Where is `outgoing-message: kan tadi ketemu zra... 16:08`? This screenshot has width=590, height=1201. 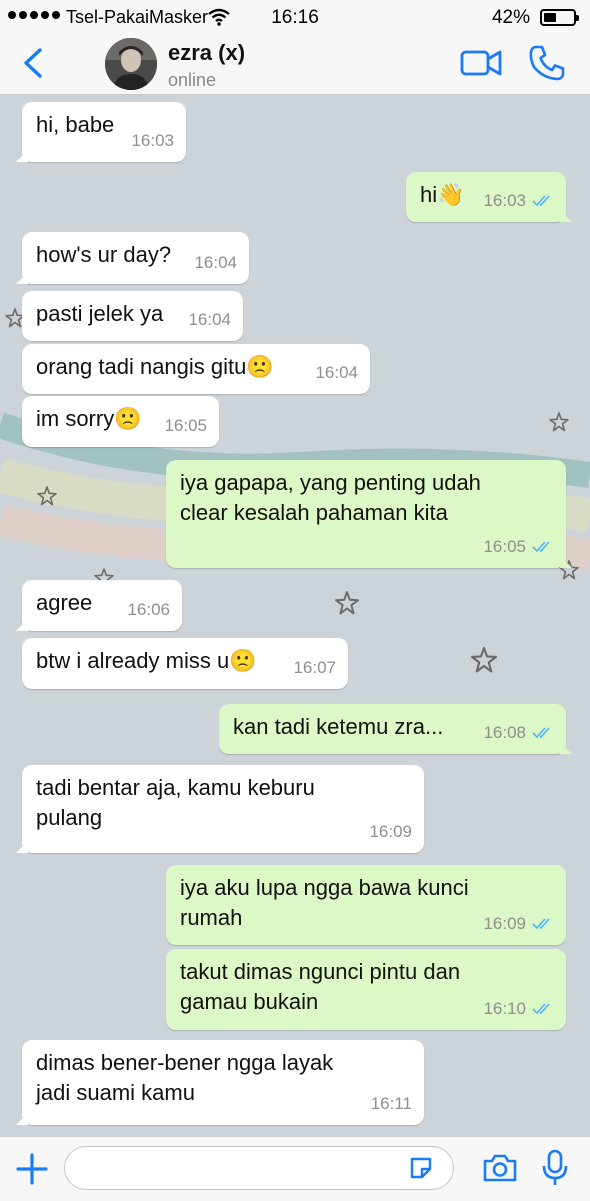 outgoing-message: kan tadi ketemu zra... 16:08 is located at coordinates (395, 729).